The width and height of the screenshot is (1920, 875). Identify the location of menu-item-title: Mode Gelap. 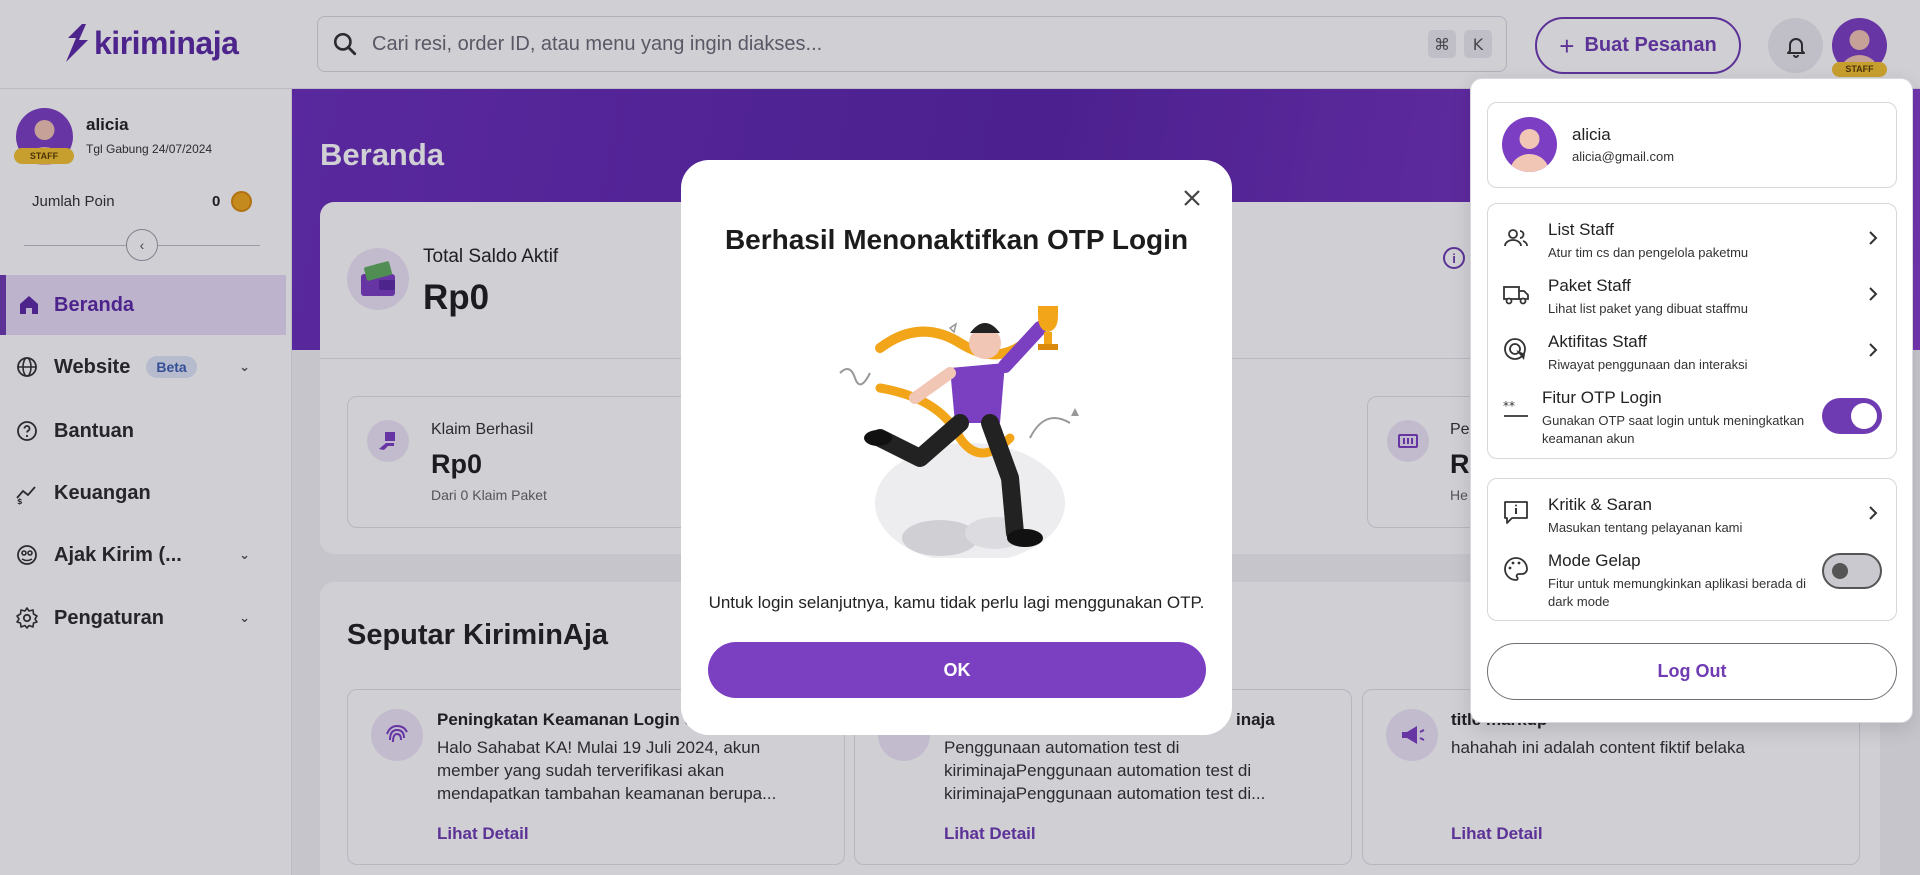
(1594, 560).